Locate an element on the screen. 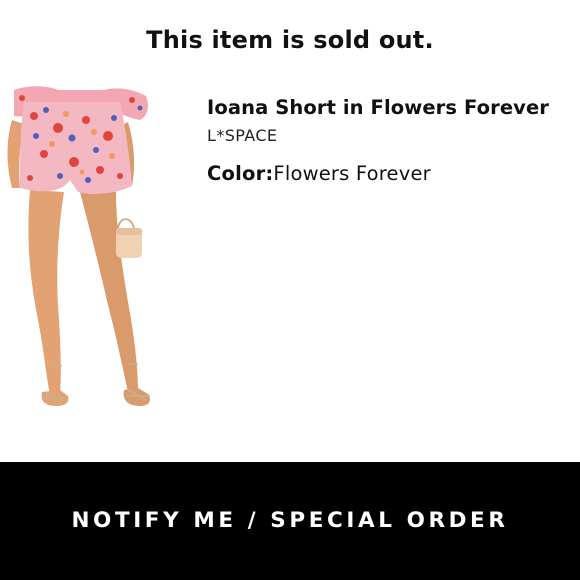 The width and height of the screenshot is (580, 580). color-label: Color: is located at coordinates (240, 173).